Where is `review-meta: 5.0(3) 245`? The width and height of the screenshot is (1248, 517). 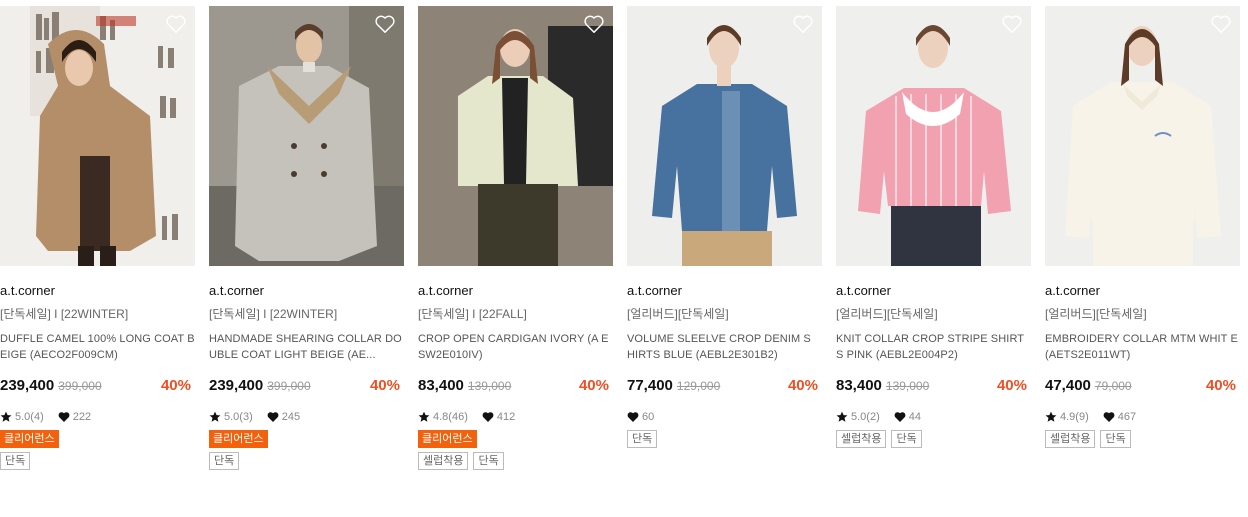
review-meta: 5.0(3) 245 is located at coordinates (306, 417).